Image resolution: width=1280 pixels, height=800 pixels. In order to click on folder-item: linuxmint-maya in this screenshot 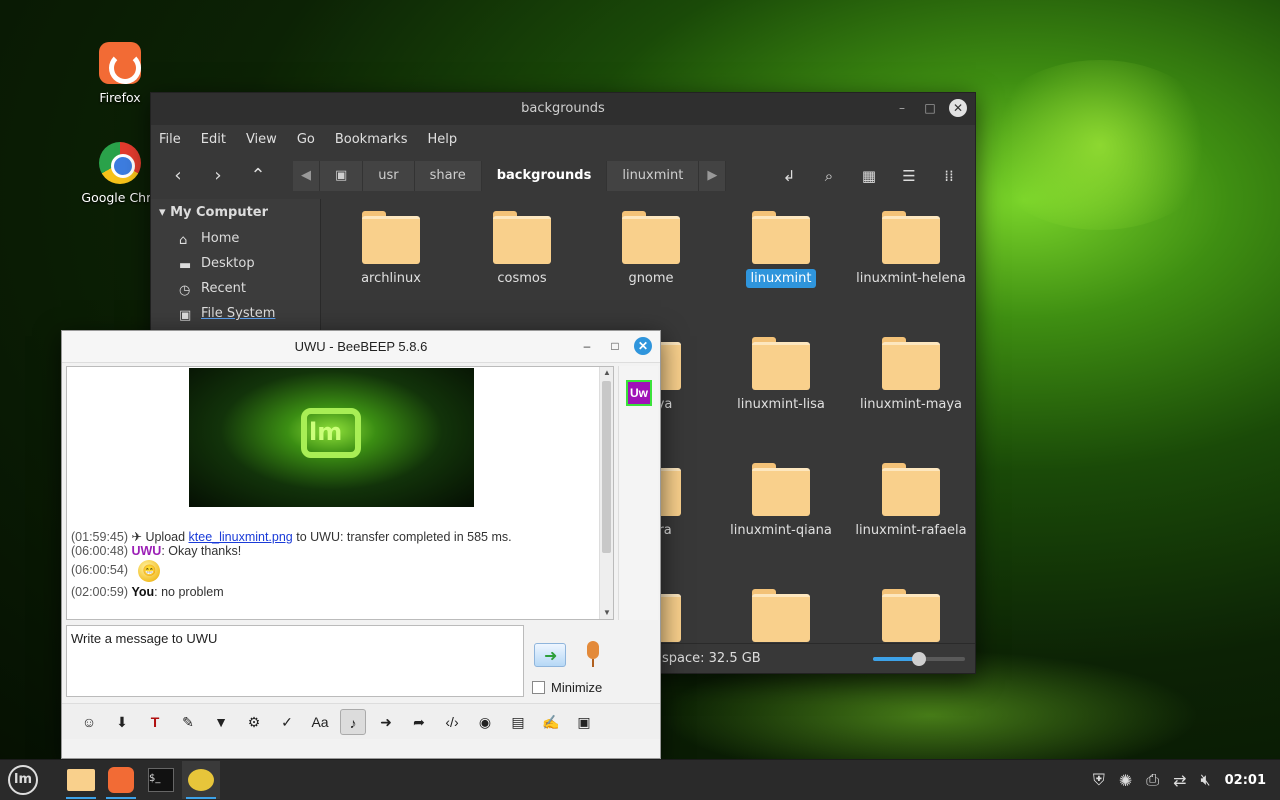, I will do `click(911, 374)`.